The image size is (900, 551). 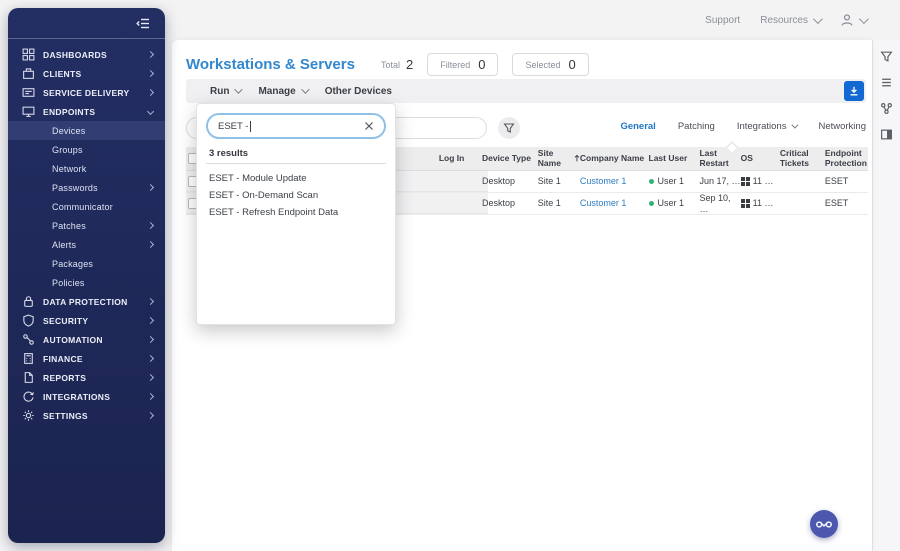 I want to click on sidebar-item-dashboards: DASHBOARDS, so click(x=86, y=54).